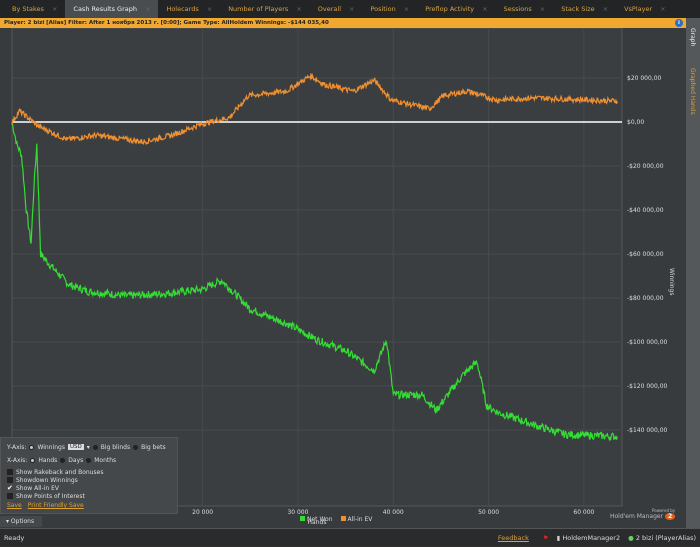 The height and width of the screenshot is (547, 700). Describe the element at coordinates (89, 460) in the screenshot. I see `radio-months` at that location.